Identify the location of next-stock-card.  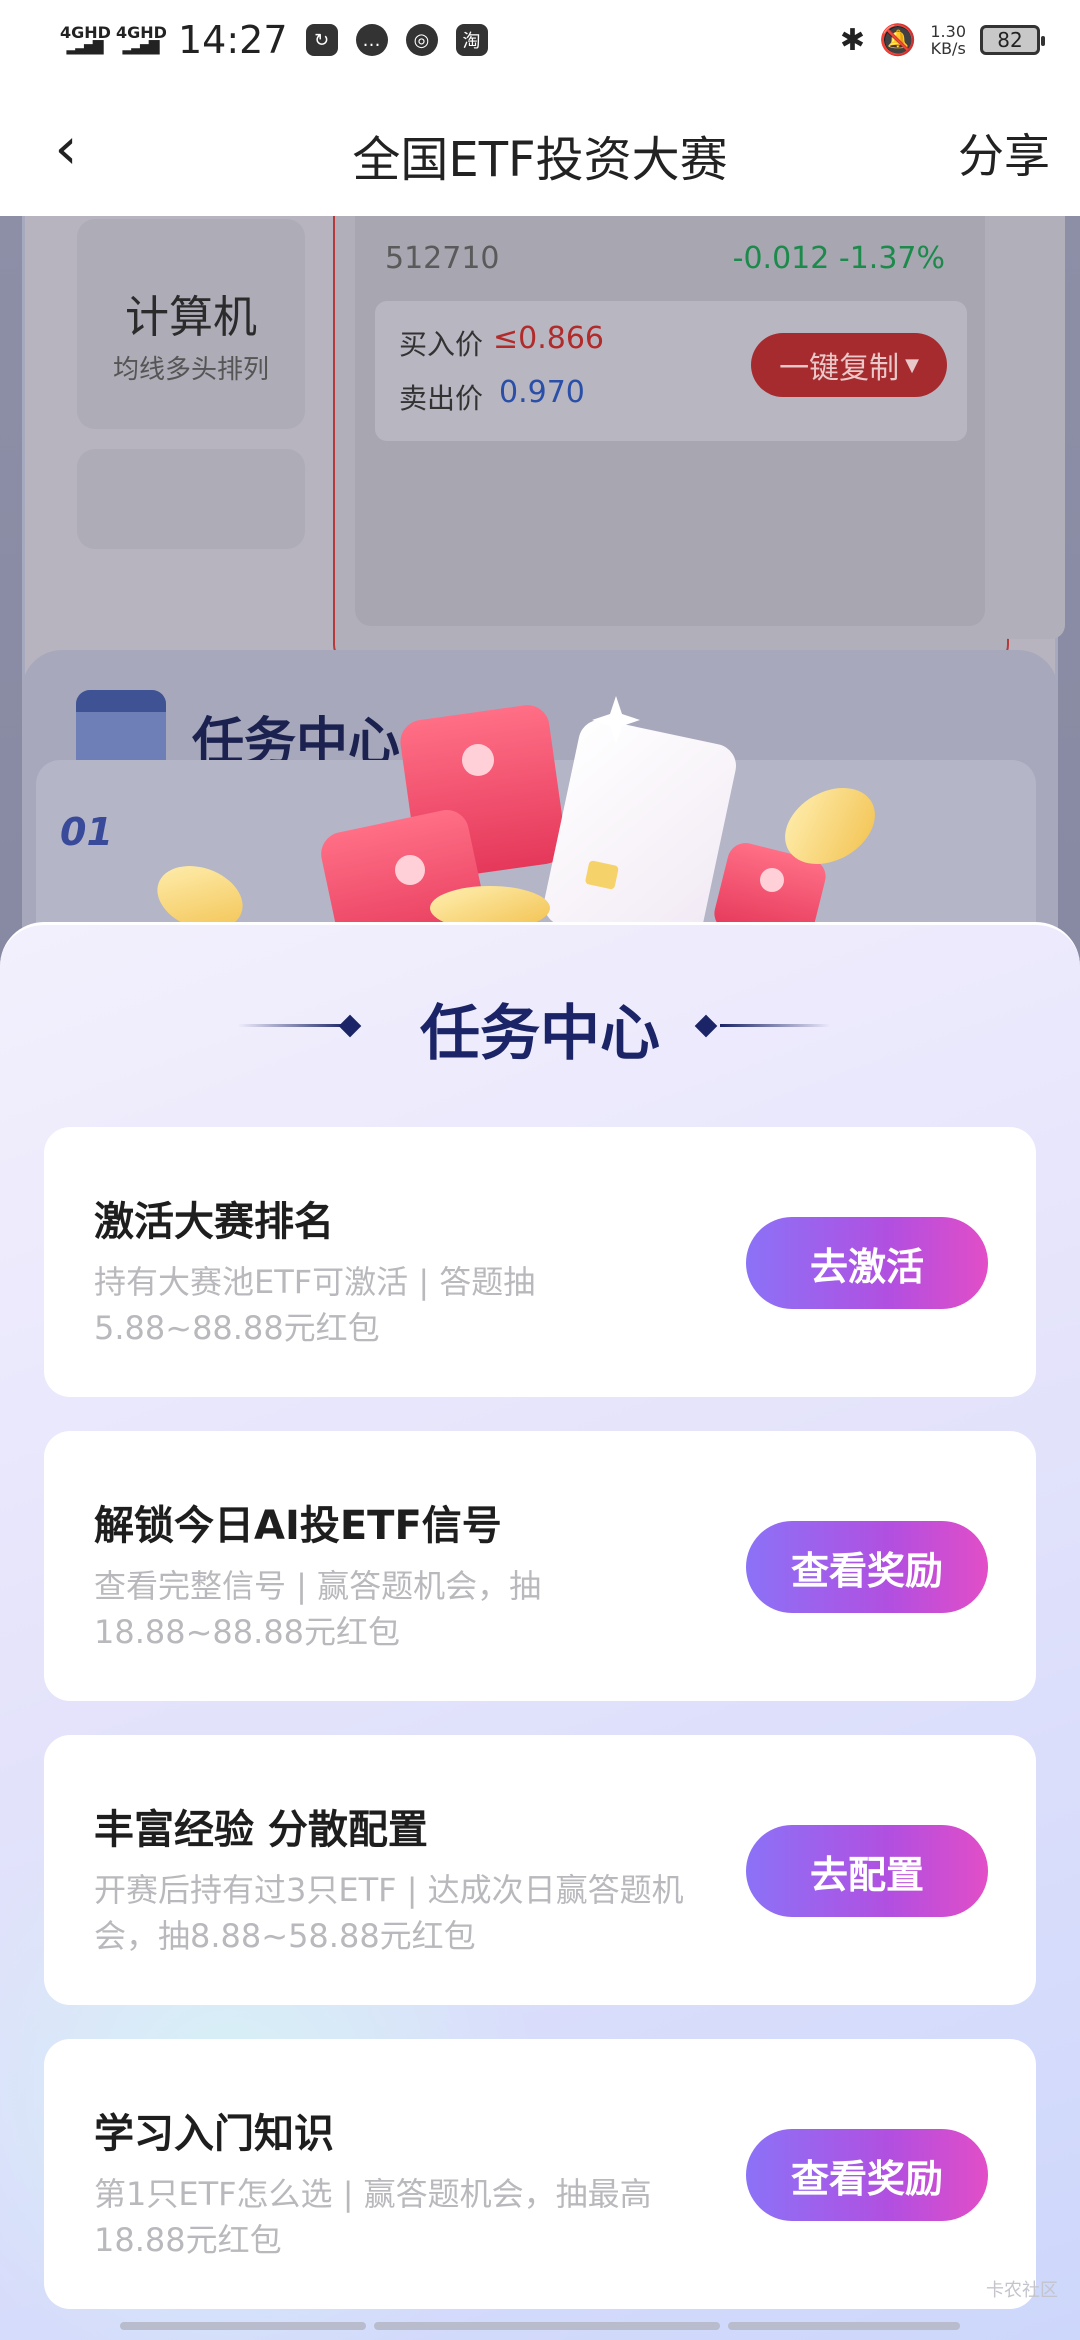
(1030, 427).